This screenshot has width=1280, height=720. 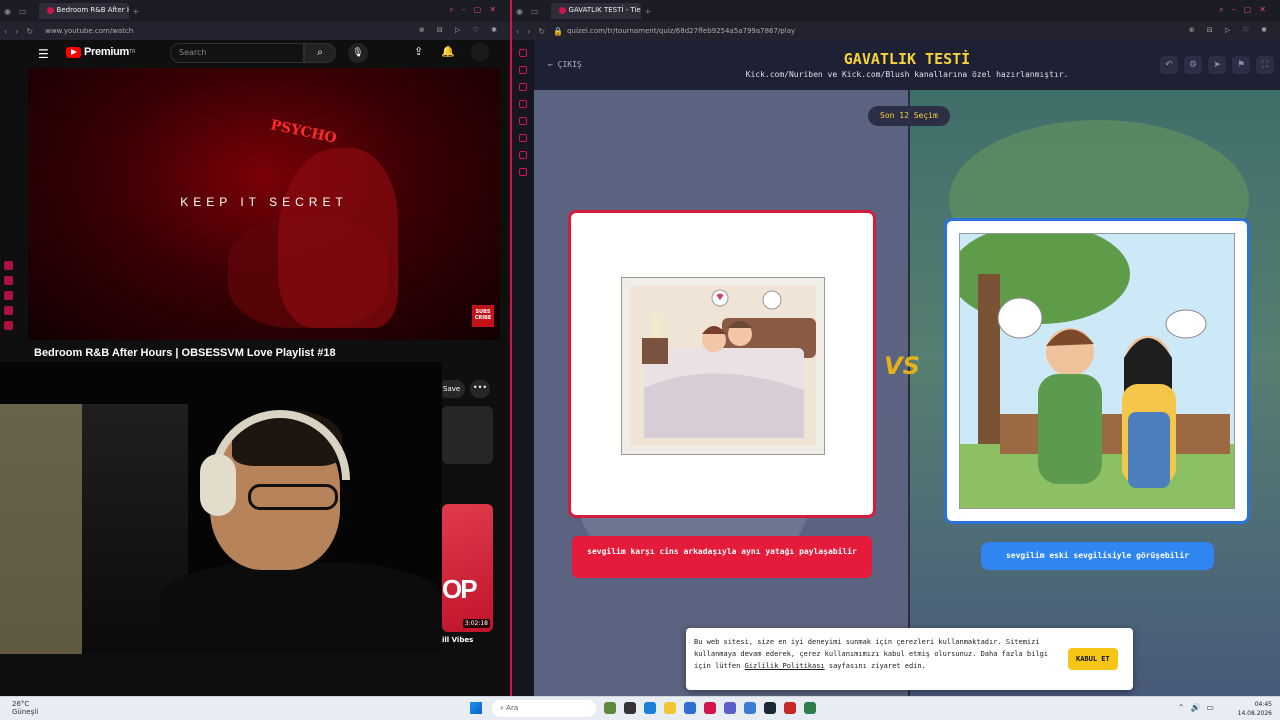 I want to click on related-video-thumbnail: OP 3:02:18, so click(x=467, y=568).